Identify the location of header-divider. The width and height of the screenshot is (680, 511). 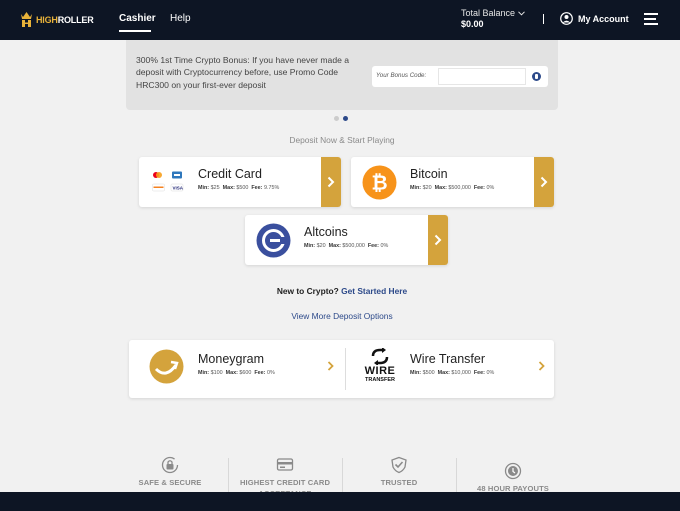
(543, 19).